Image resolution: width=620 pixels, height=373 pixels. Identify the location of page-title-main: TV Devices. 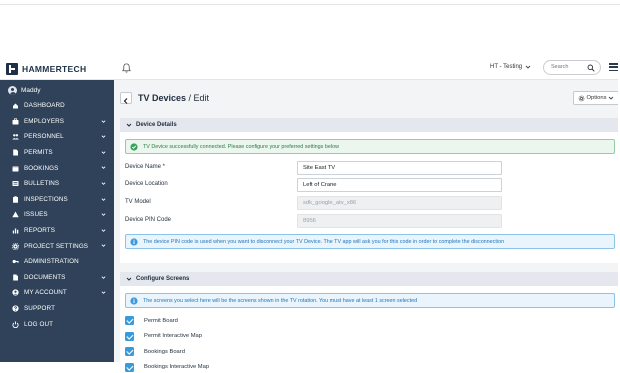
(162, 98).